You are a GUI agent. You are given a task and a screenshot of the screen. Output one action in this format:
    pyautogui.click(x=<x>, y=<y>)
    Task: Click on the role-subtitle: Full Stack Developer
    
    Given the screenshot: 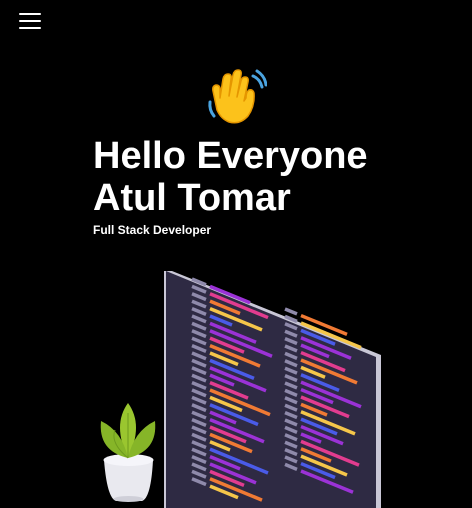 What is the action you would take?
    pyautogui.click(x=152, y=230)
    